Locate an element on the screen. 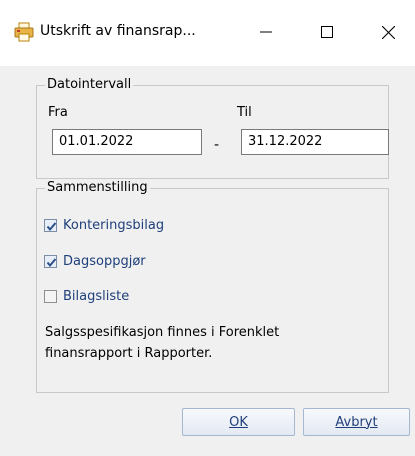 Image resolution: width=415 pixels, height=456 pixels. maximize-icon is located at coordinates (327, 32).